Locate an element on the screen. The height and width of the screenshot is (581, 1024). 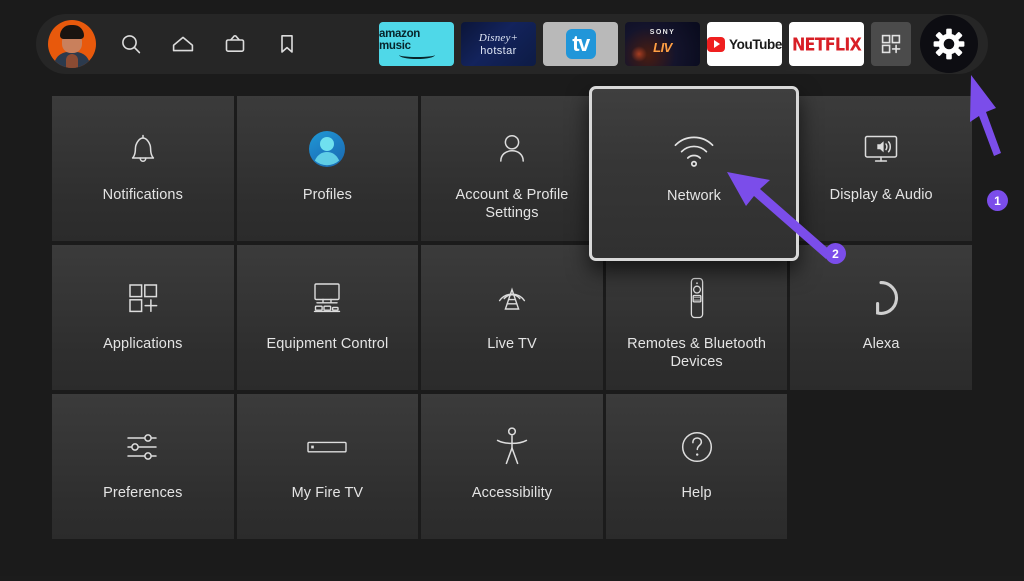
avatar-hair is located at coordinates (72, 32).